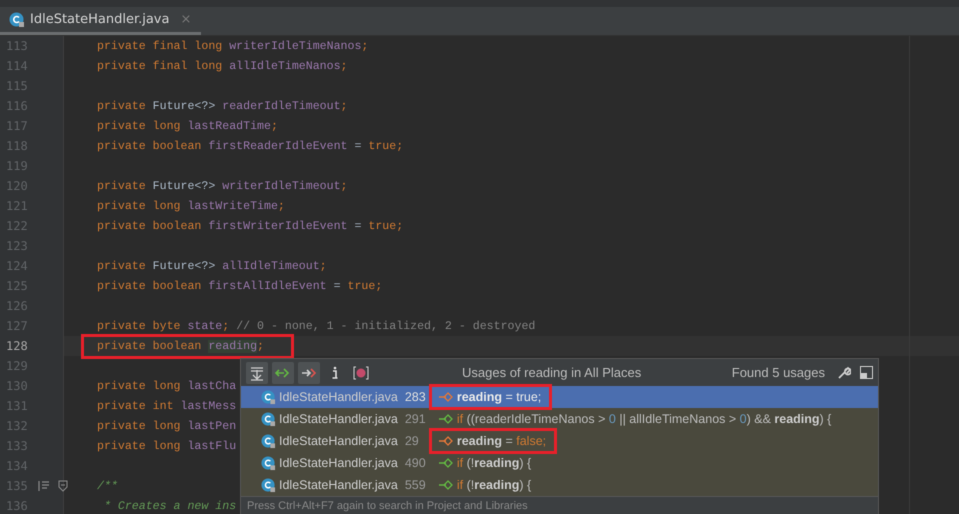 This screenshot has width=959, height=514. I want to click on line-number: 29, so click(412, 441).